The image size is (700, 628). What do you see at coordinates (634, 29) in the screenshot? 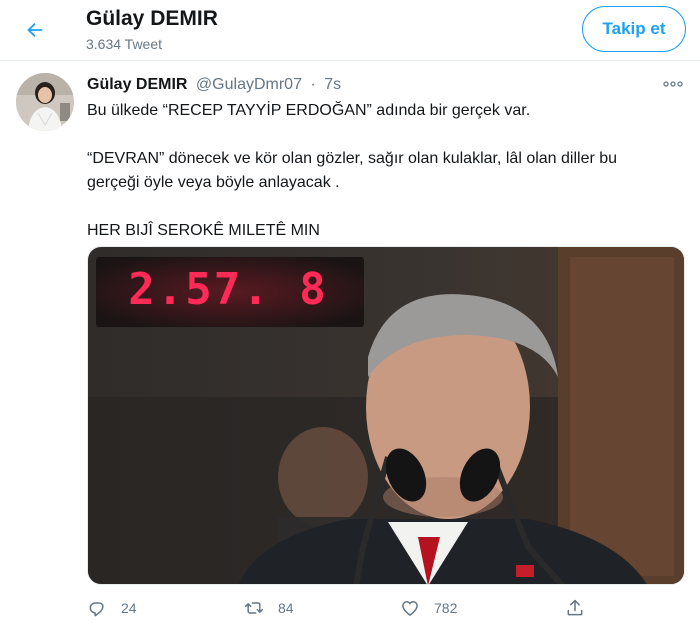
I see `follow-button: Takip et` at bounding box center [634, 29].